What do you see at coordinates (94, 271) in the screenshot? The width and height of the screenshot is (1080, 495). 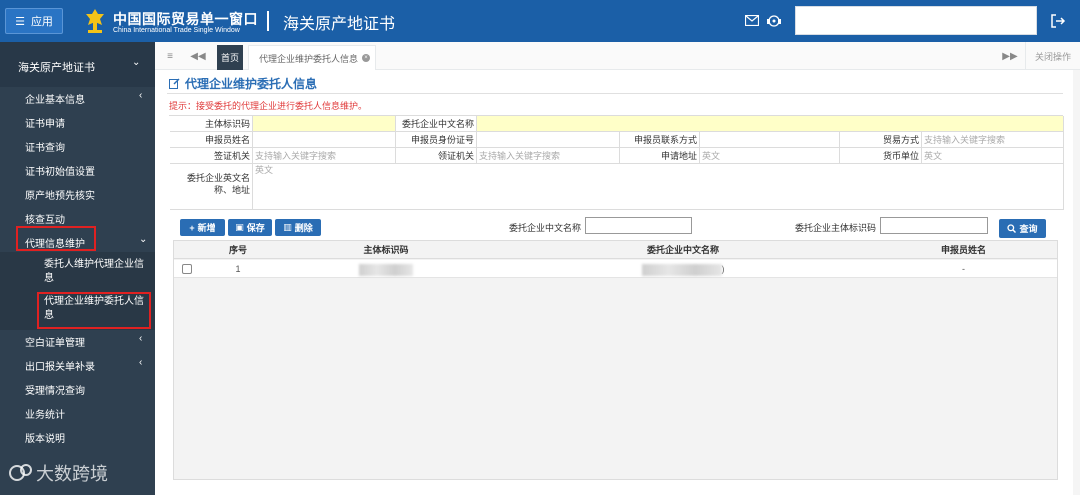 I see `sidebar-subitem-label: 委托人维护代理企业信息` at bounding box center [94, 271].